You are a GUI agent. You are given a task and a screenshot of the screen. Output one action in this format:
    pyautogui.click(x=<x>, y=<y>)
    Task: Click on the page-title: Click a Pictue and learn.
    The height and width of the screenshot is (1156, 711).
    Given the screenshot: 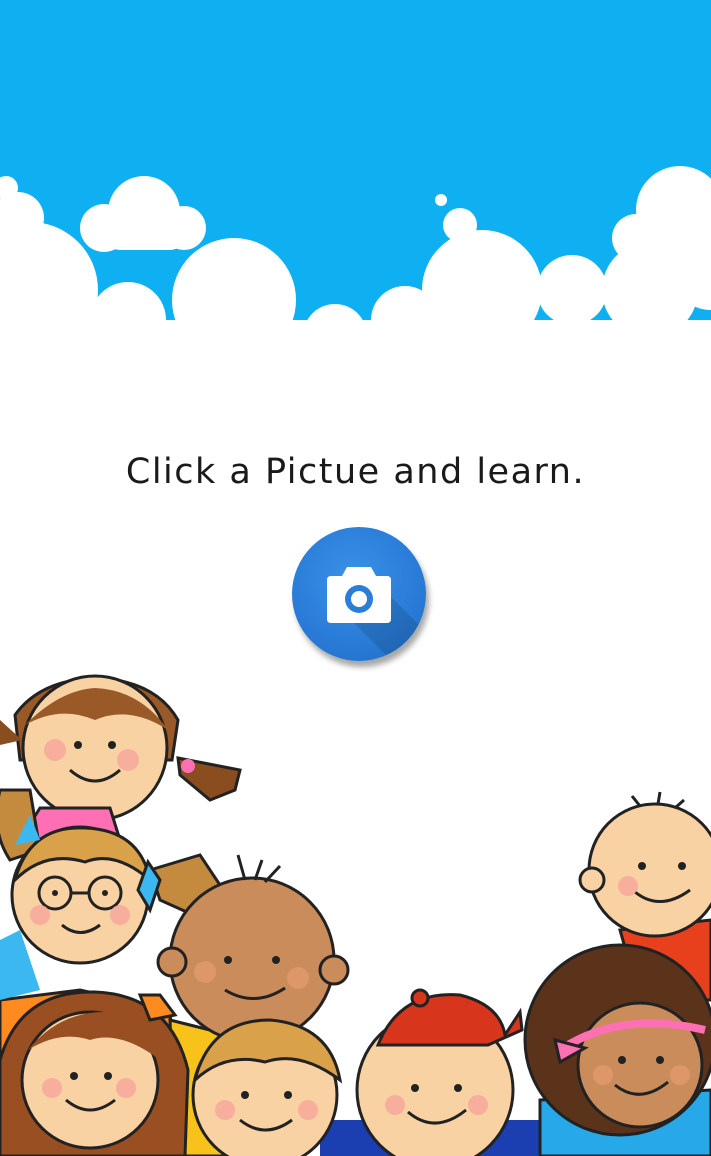 What is the action you would take?
    pyautogui.click(x=355, y=472)
    